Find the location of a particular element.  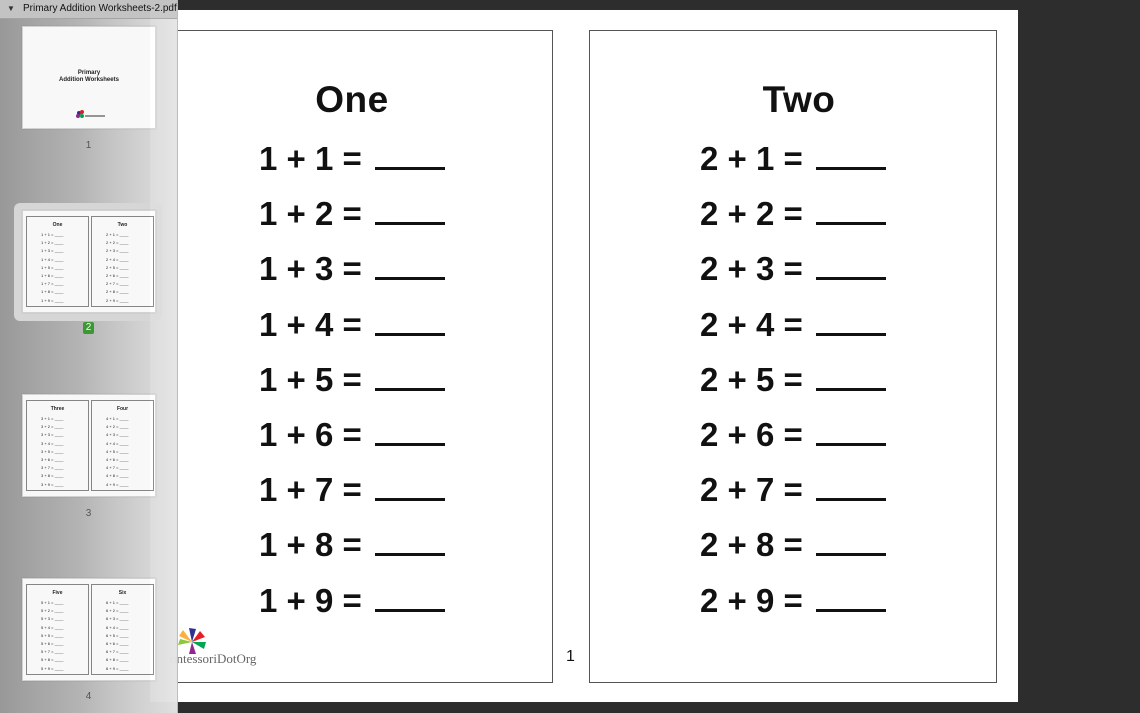

mini-problem-line: 2 + 1 = ____ is located at coordinates (117, 234).